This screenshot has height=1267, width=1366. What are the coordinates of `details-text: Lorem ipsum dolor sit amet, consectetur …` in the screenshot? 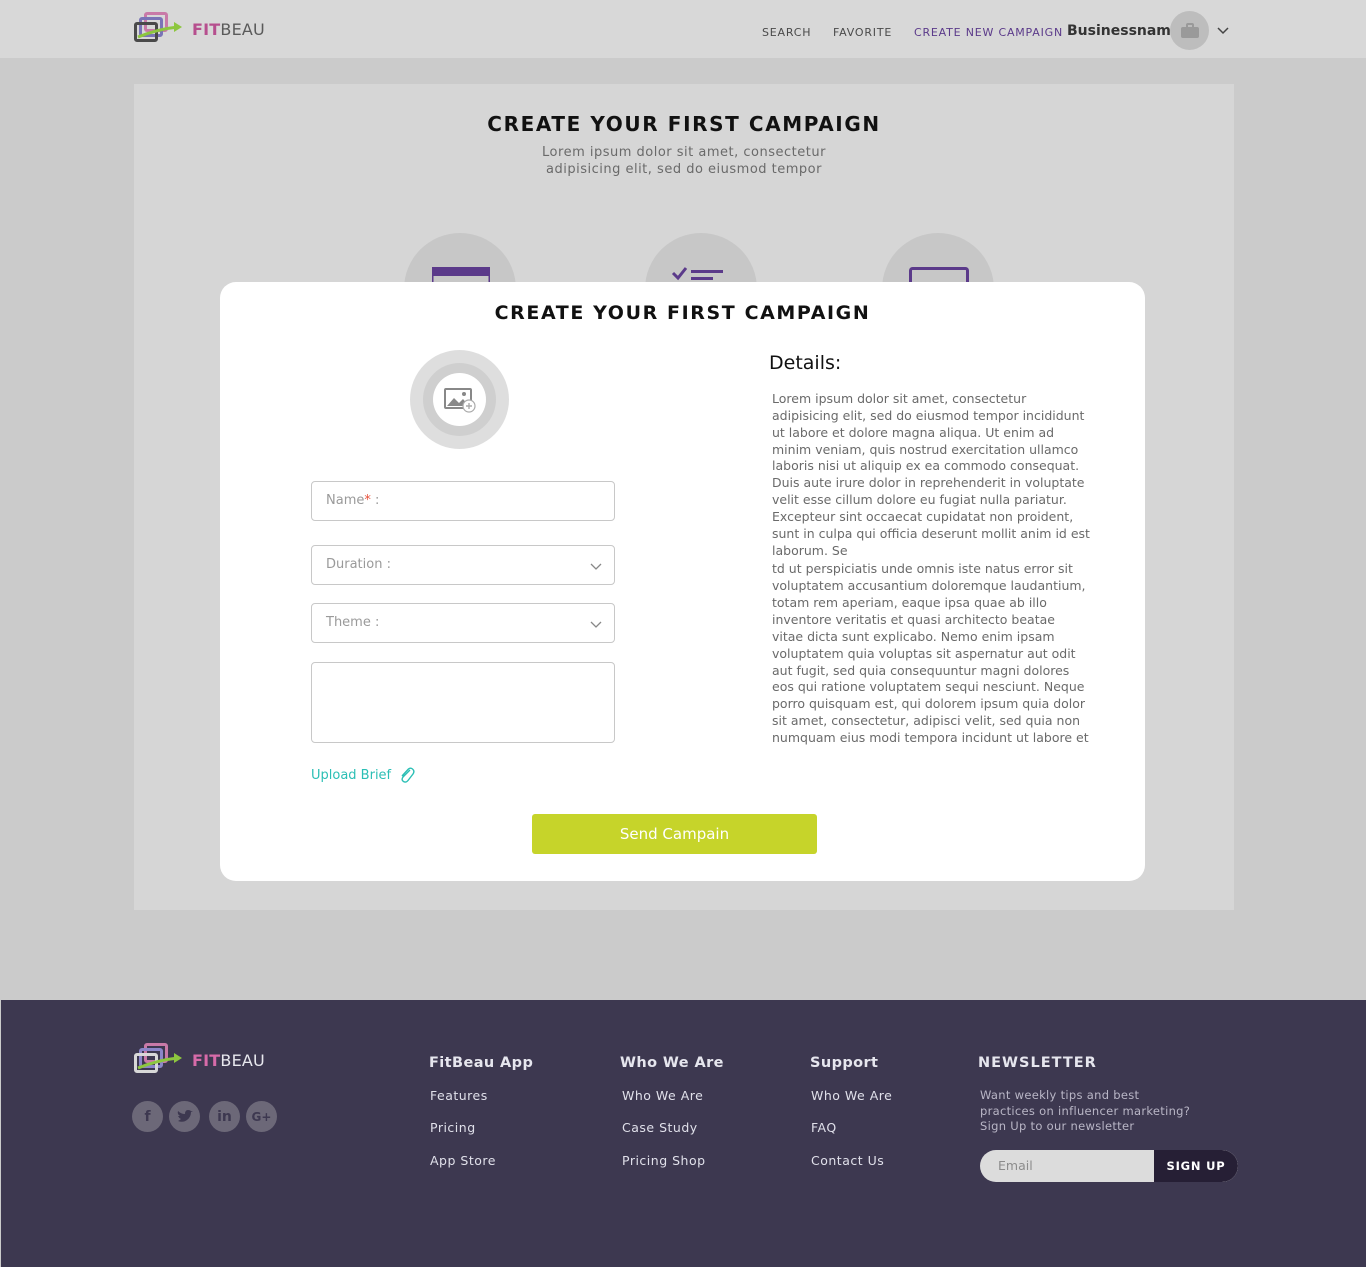 It's located at (931, 570).